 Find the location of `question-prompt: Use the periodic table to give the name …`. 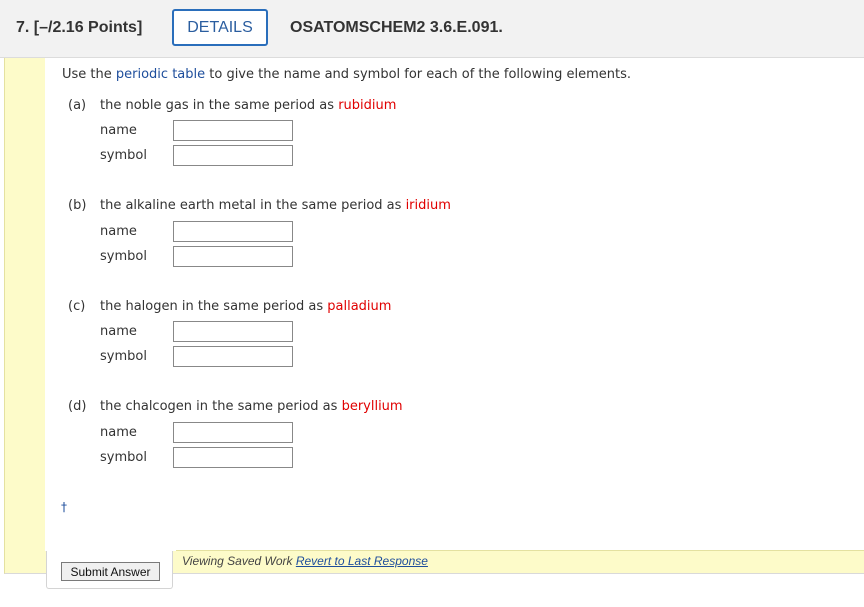

question-prompt: Use the periodic table to give the name … is located at coordinates (346, 74).